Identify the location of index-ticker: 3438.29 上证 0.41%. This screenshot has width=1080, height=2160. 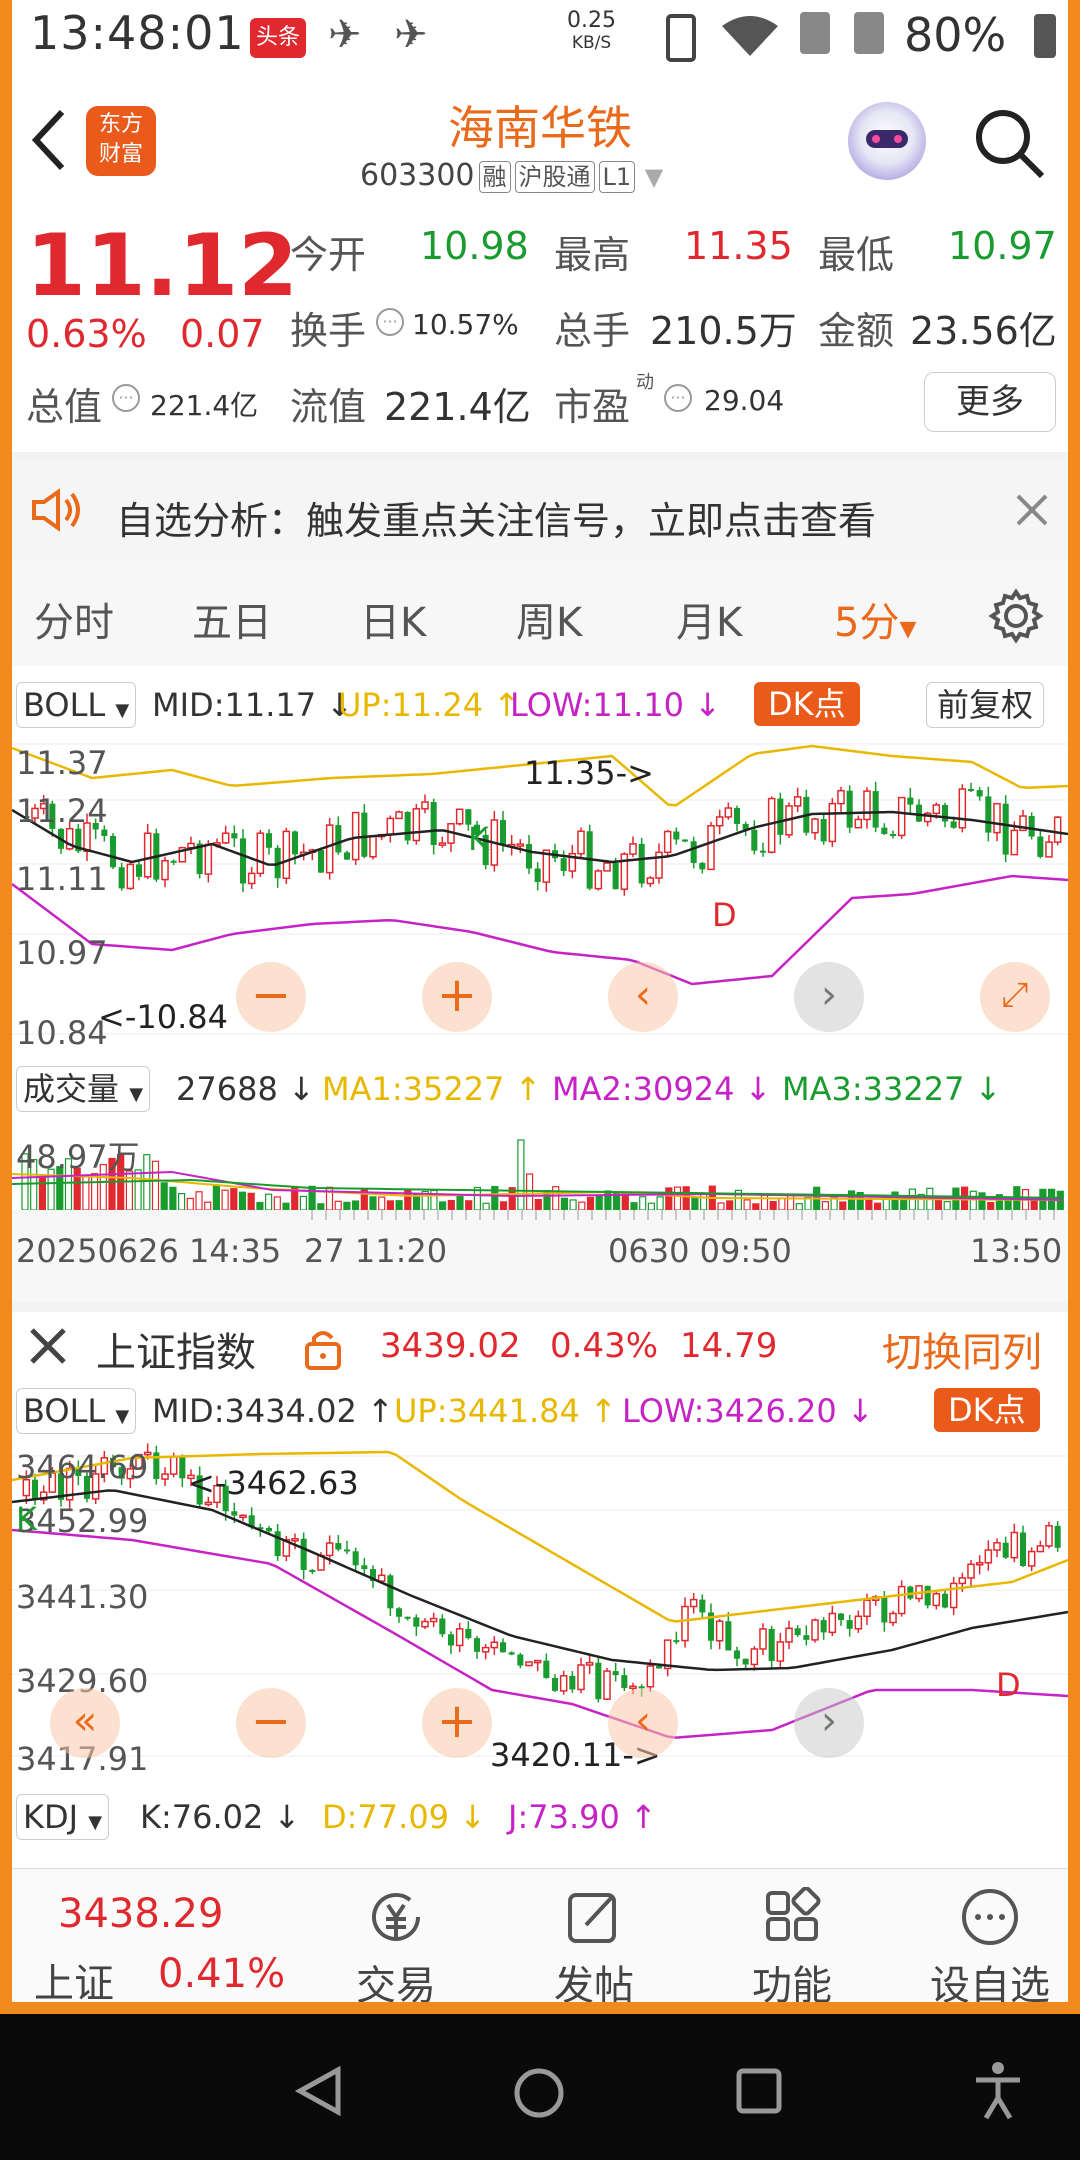
(149, 1935).